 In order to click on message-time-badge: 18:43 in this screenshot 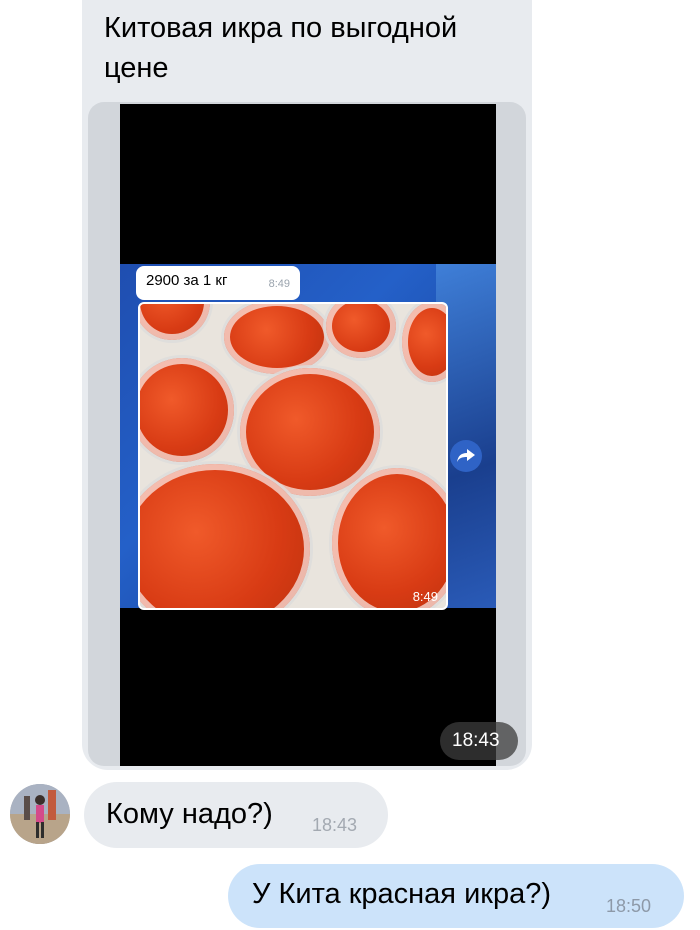, I will do `click(479, 741)`.